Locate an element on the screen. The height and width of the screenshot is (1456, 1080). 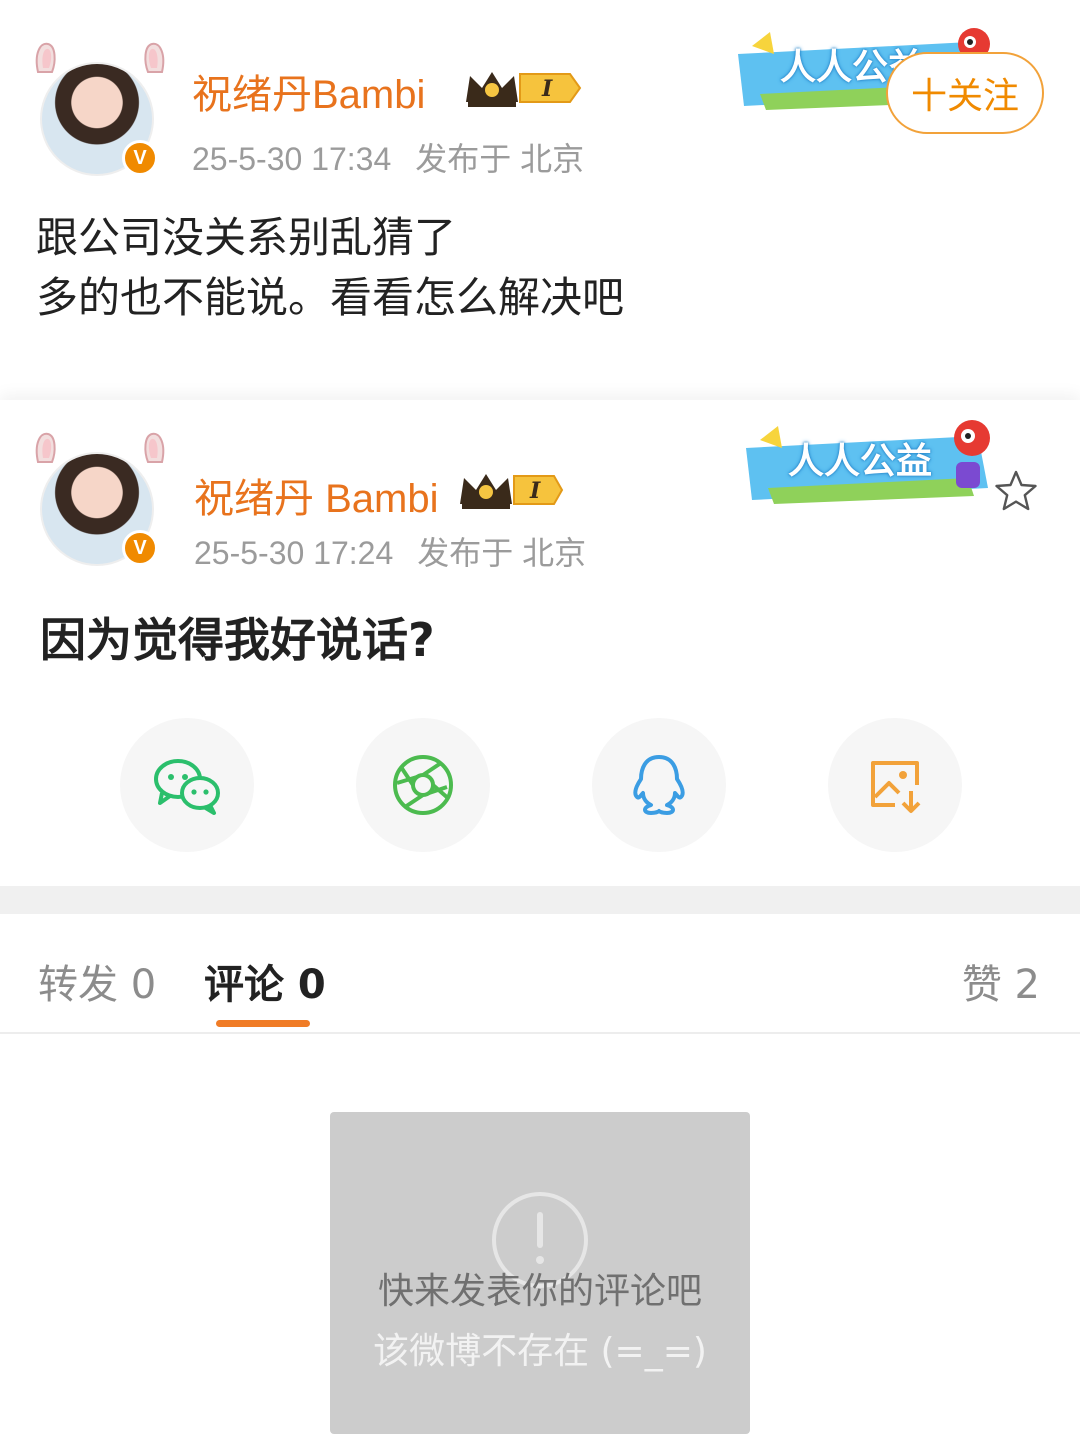
tab-repost: 转发 0 is located at coordinates (97, 981).